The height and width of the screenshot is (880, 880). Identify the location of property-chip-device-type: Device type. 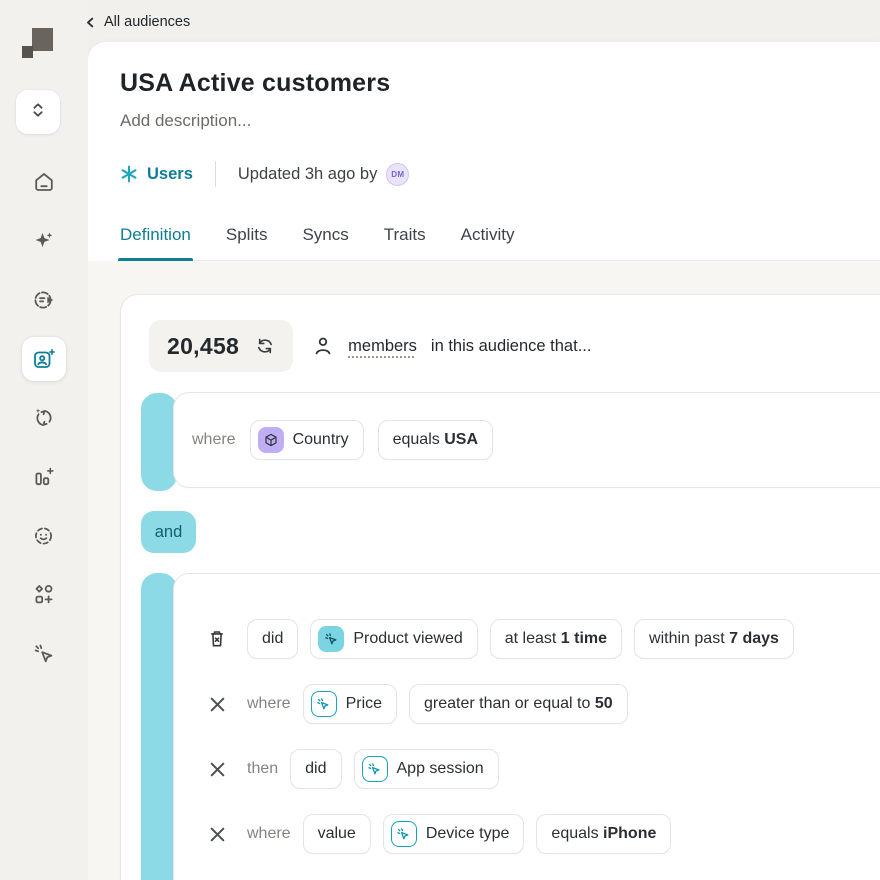
(453, 834).